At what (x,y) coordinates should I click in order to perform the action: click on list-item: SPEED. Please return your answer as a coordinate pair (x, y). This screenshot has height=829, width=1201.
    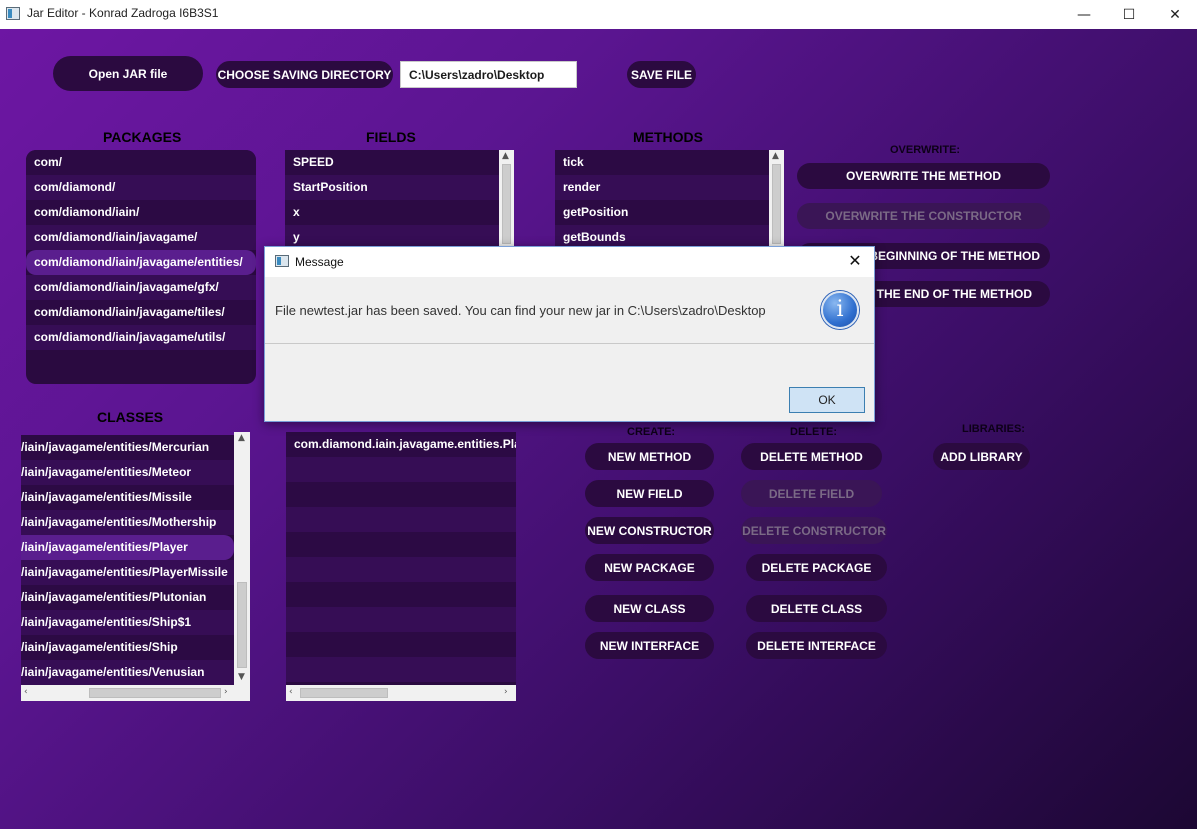
    Looking at the image, I should click on (392, 162).